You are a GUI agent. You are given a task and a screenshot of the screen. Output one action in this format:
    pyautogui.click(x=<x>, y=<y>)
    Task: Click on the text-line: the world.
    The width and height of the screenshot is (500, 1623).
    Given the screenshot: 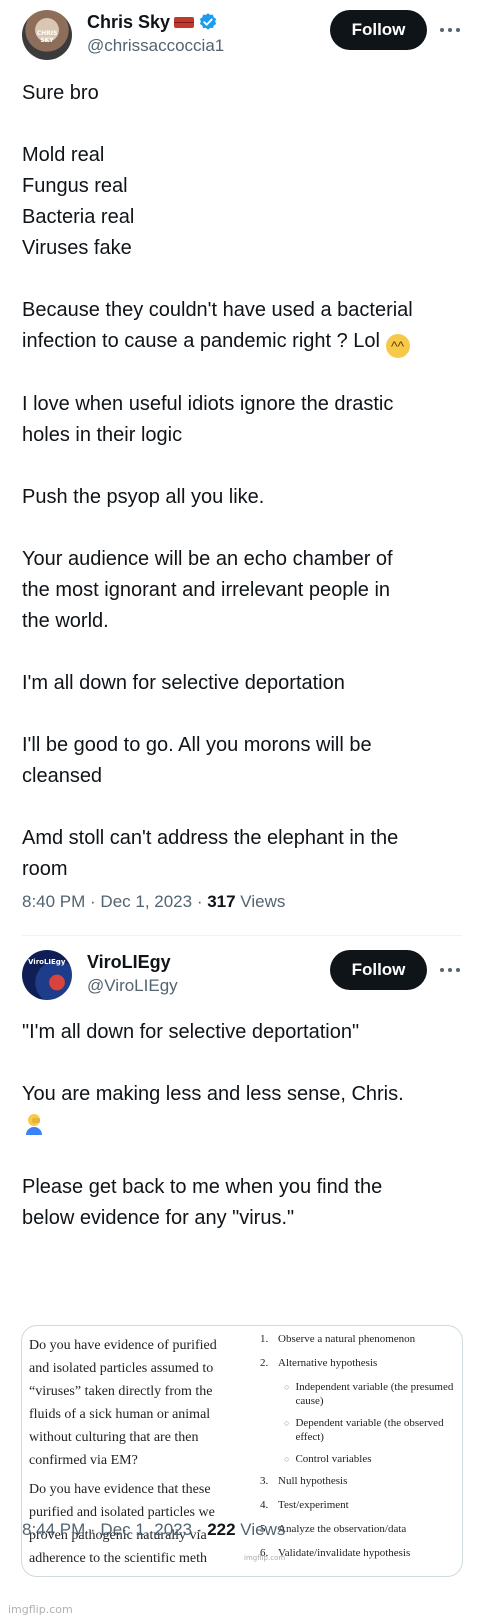 What is the action you would take?
    pyautogui.click(x=65, y=621)
    